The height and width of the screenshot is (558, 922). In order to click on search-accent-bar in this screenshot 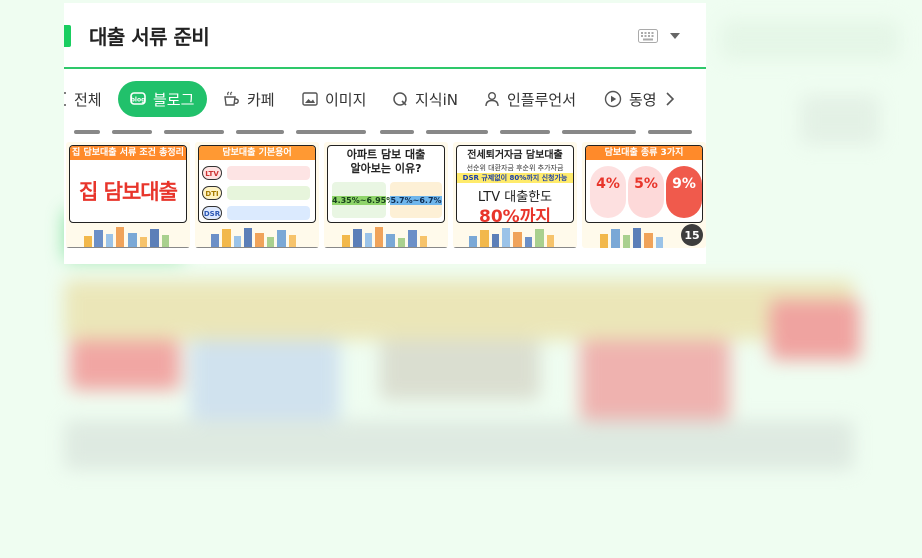, I will do `click(67, 36)`.